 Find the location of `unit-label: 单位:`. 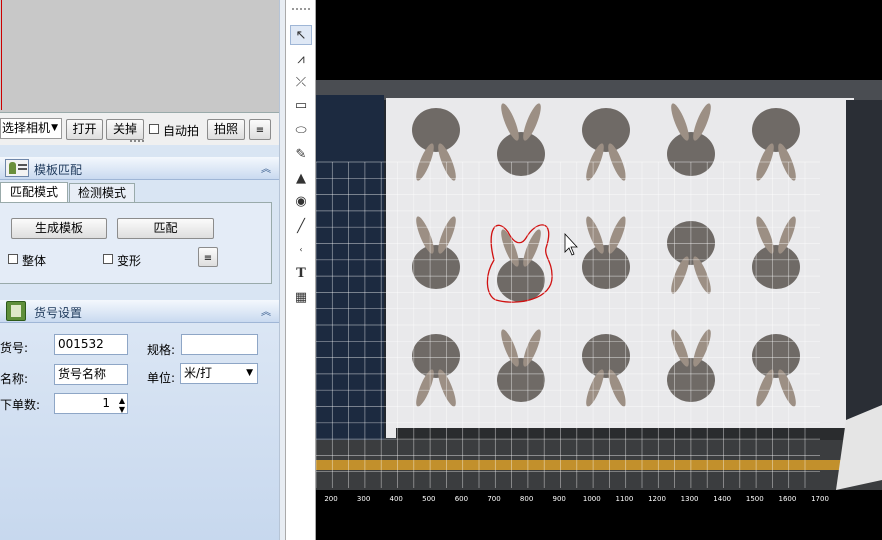

unit-label: 单位: is located at coordinates (161, 378).